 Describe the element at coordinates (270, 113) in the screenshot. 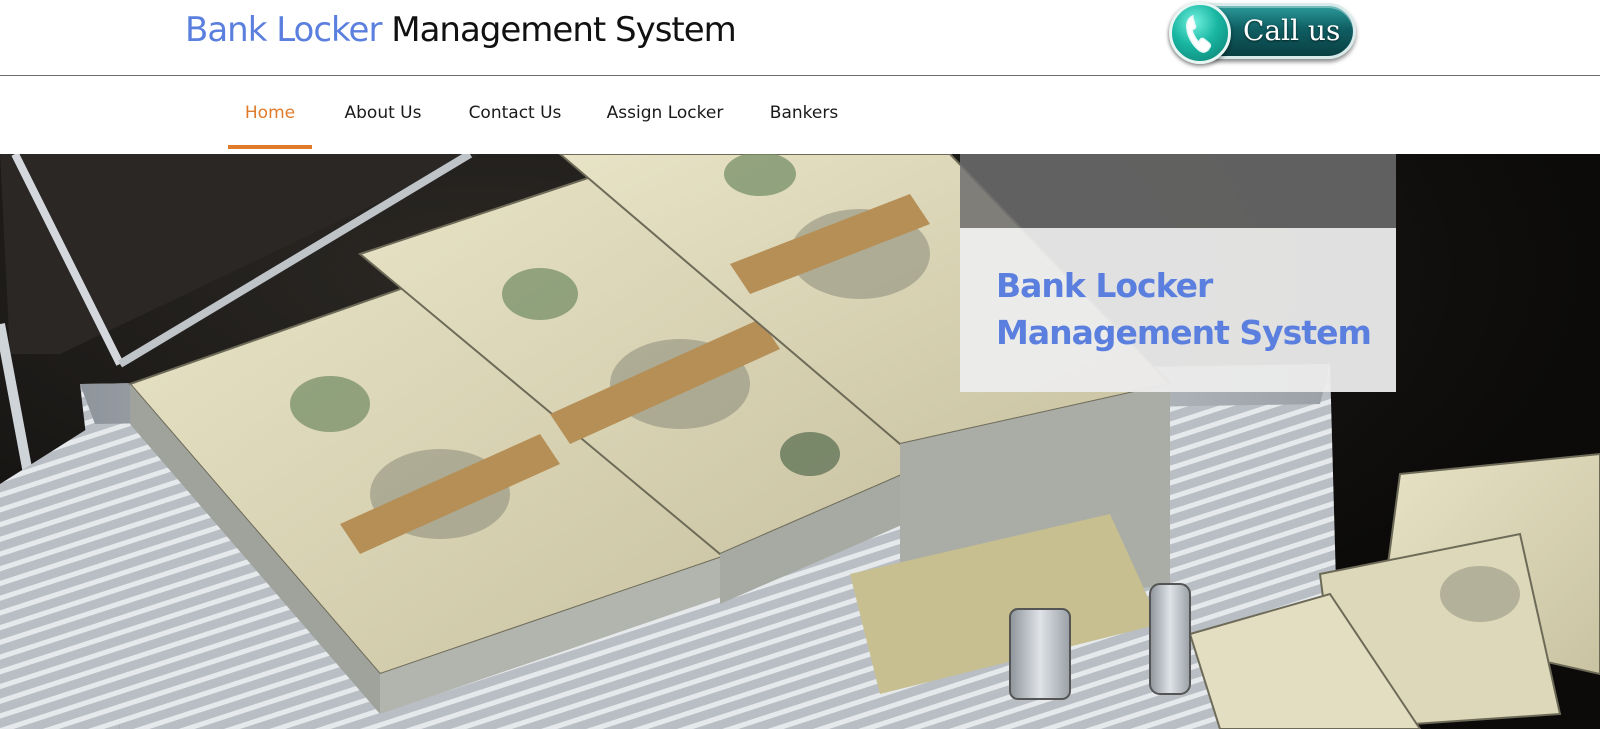

I see `nav-item-home: Home` at that location.